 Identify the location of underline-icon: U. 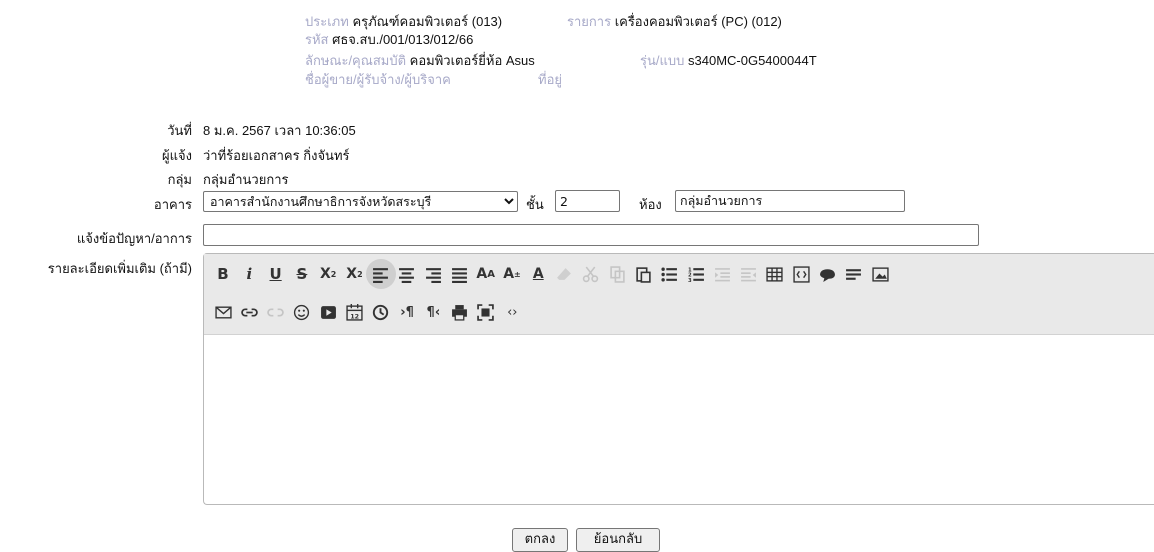
(276, 274).